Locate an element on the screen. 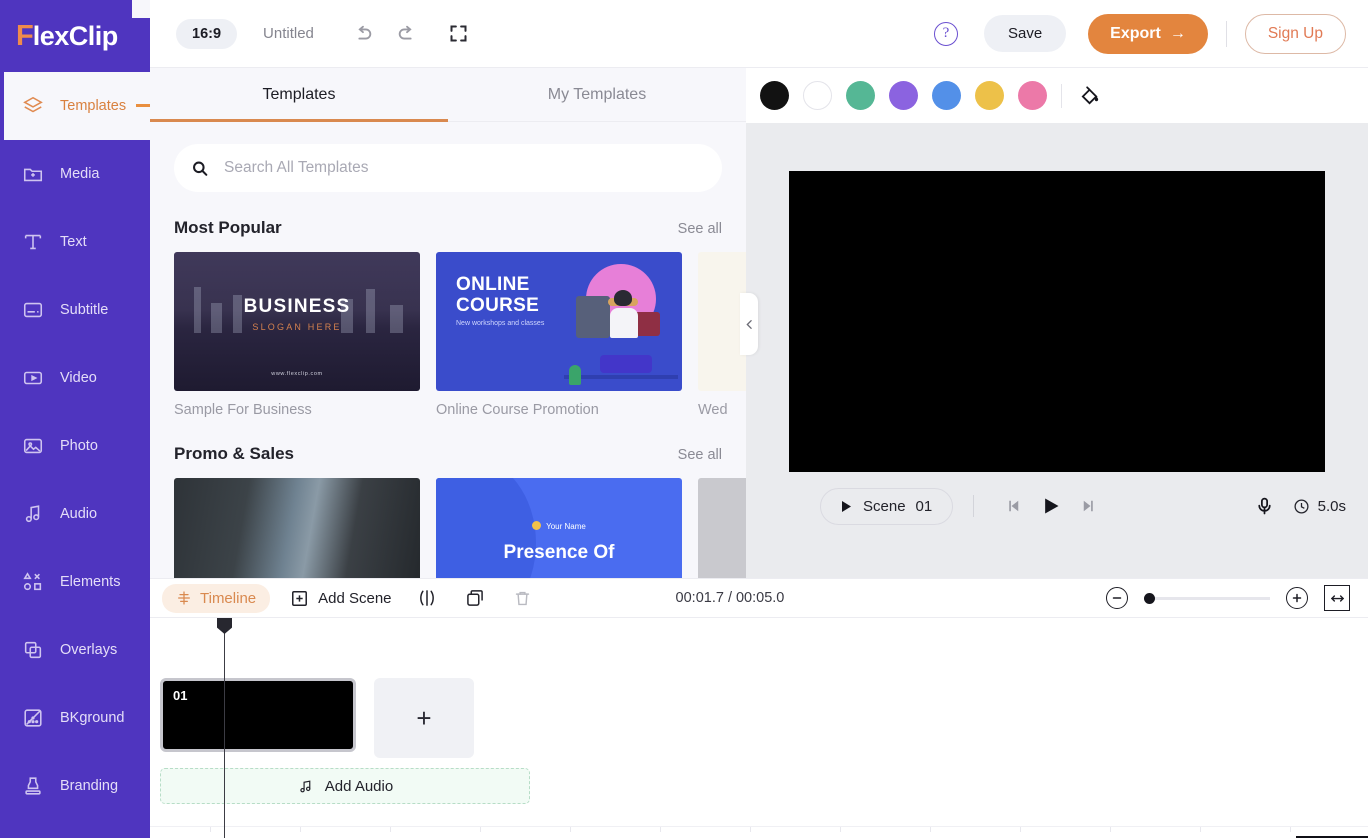 Image resolution: width=1368 pixels, height=838 pixels. left-sidebar: F lexClip Templates Media Text Subtitle is located at coordinates (75, 419).